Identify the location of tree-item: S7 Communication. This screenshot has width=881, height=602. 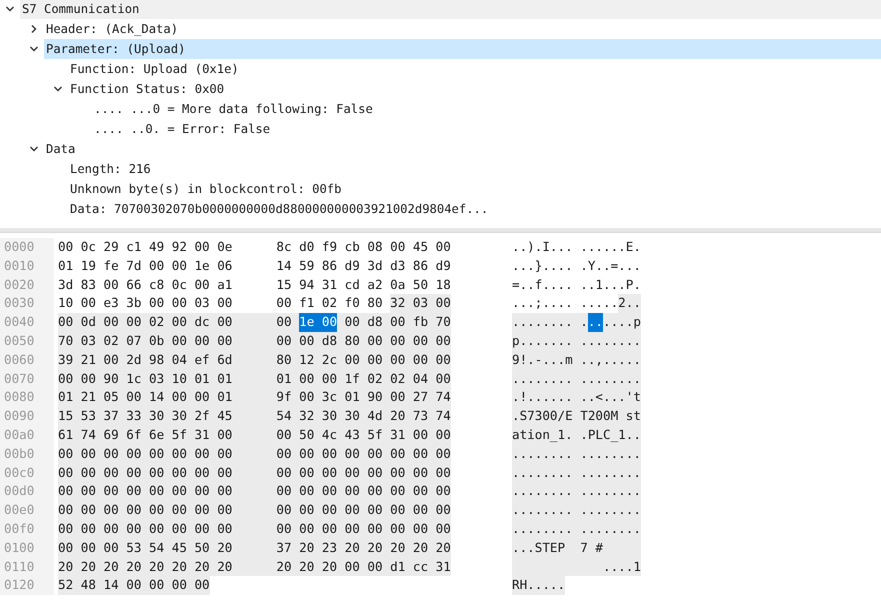
(450, 9).